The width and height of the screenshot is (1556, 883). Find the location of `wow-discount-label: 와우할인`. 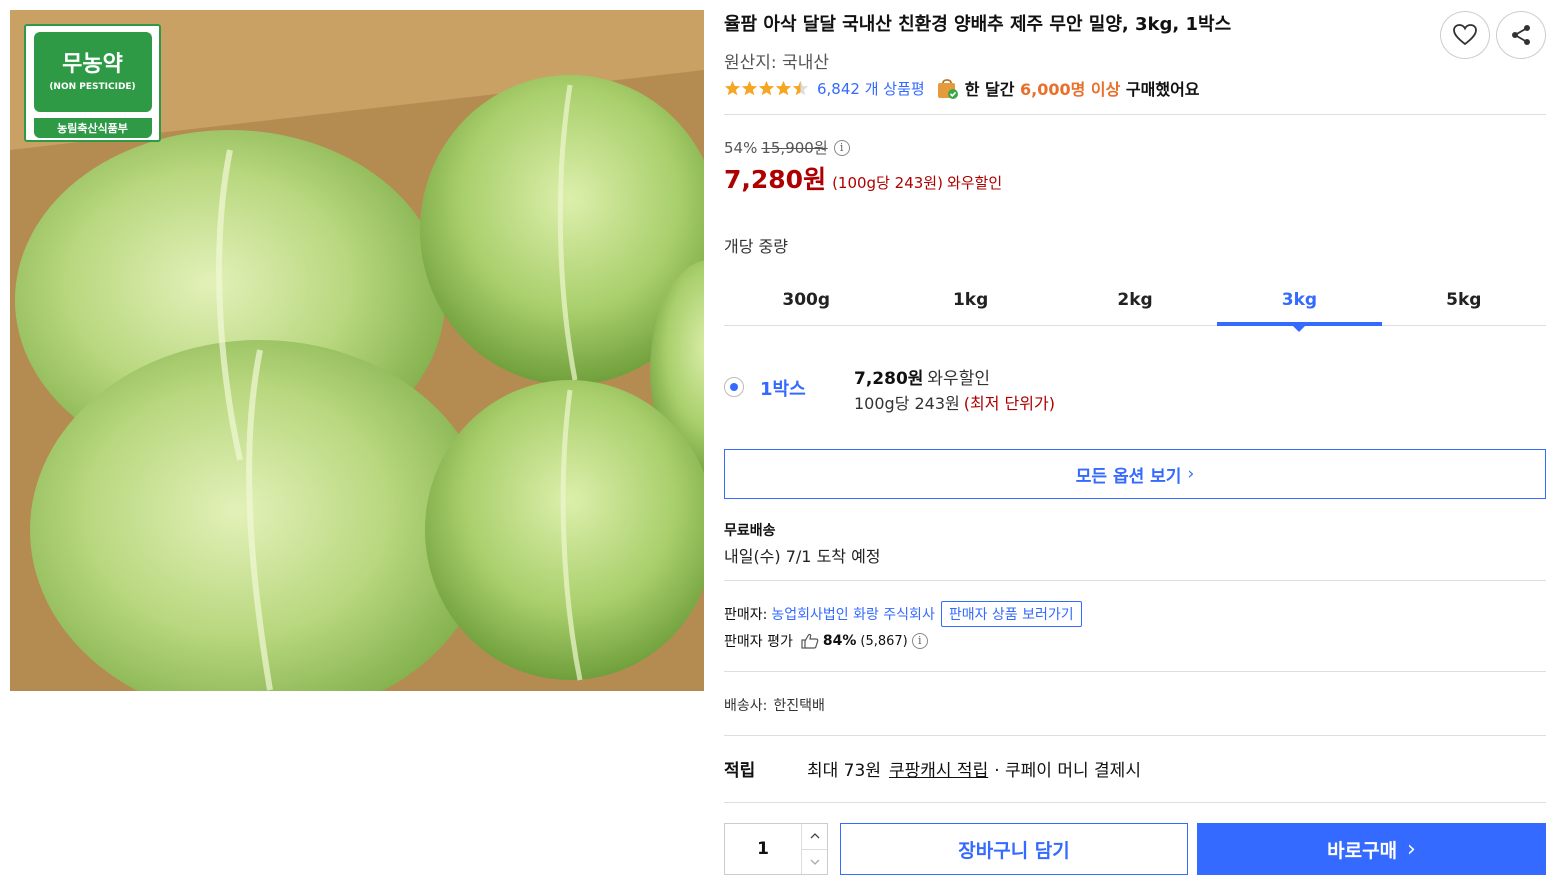

wow-discount-label: 와우할인 is located at coordinates (974, 183).